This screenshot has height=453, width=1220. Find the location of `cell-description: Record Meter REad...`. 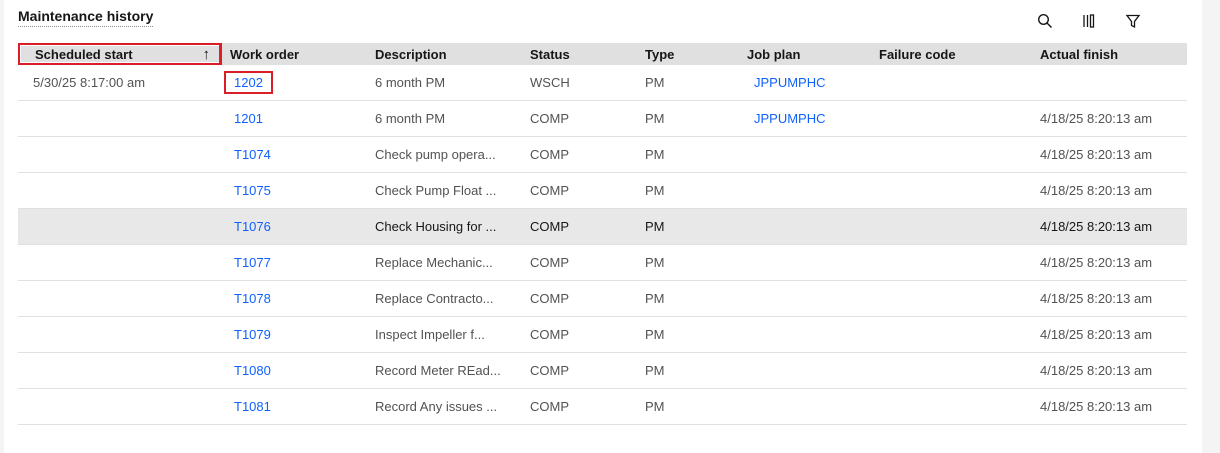

cell-description: Record Meter REad... is located at coordinates (438, 370).